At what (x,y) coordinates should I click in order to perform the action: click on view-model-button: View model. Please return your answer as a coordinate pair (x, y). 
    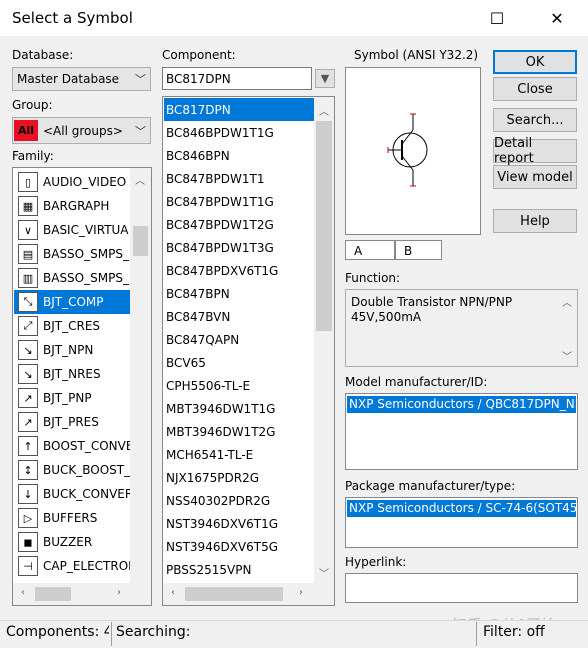
    Looking at the image, I should click on (535, 177).